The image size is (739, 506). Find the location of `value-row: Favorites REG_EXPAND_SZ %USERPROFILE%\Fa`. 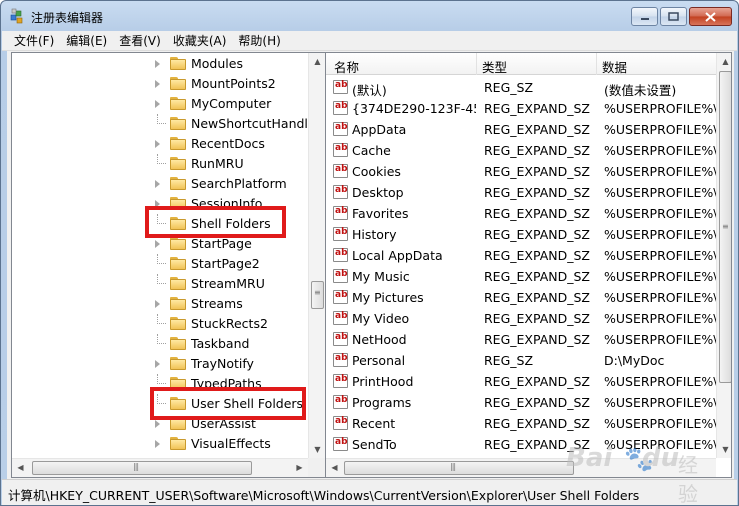

value-row: Favorites REG_EXPAND_SZ %USERPROFILE%\Fa is located at coordinates (521, 213).